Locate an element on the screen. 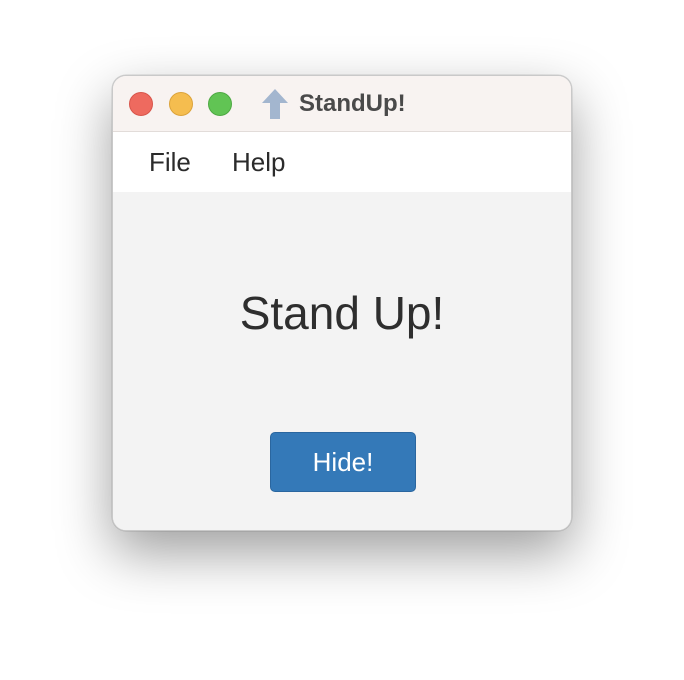 This screenshot has height=680, width=684. maximize-window-button is located at coordinates (220, 104).